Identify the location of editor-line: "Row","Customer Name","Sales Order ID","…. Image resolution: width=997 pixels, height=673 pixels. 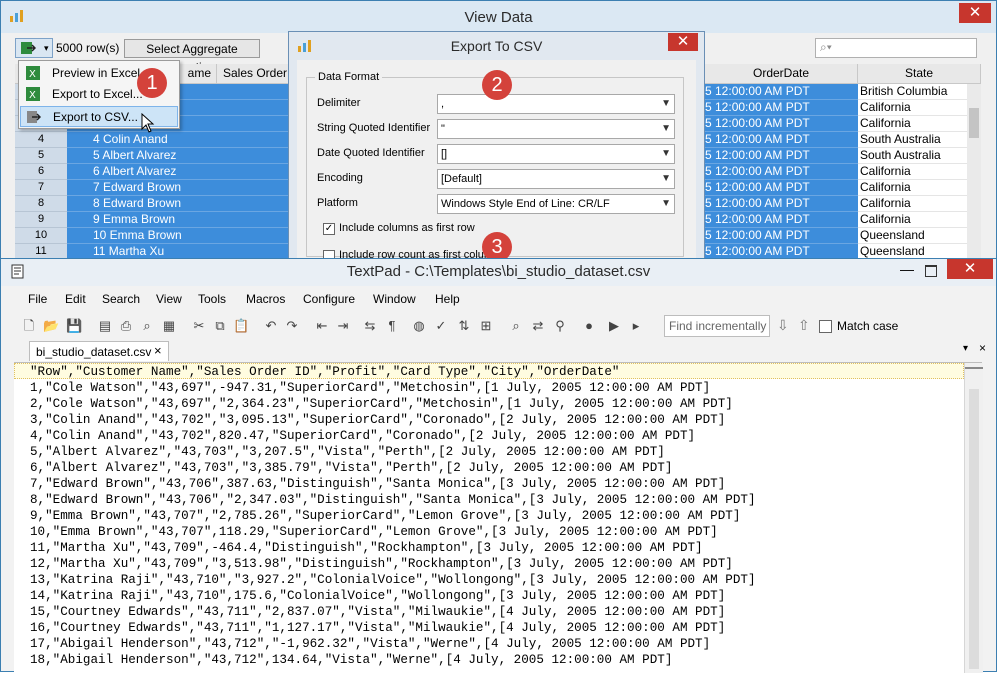
(324, 372).